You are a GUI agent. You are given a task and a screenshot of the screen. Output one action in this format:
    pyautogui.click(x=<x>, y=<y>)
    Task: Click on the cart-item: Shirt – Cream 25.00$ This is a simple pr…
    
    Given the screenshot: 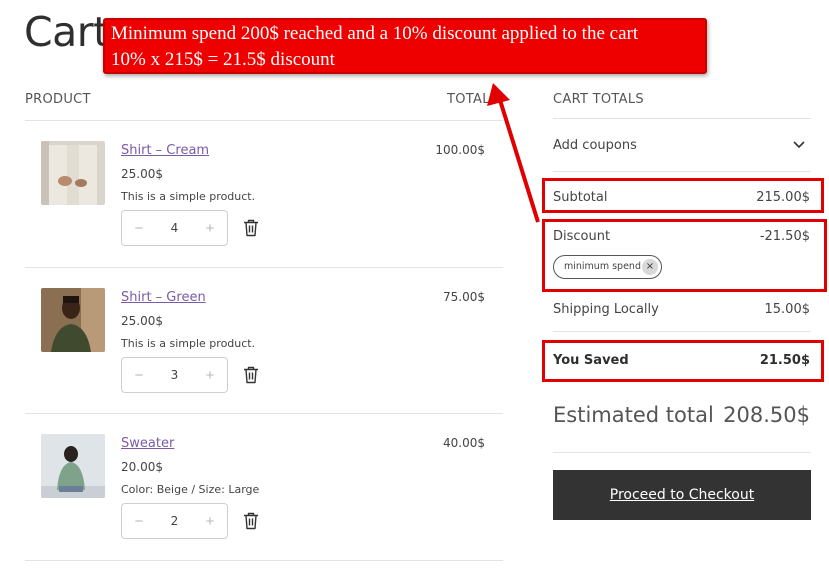 What is the action you would take?
    pyautogui.click(x=264, y=194)
    